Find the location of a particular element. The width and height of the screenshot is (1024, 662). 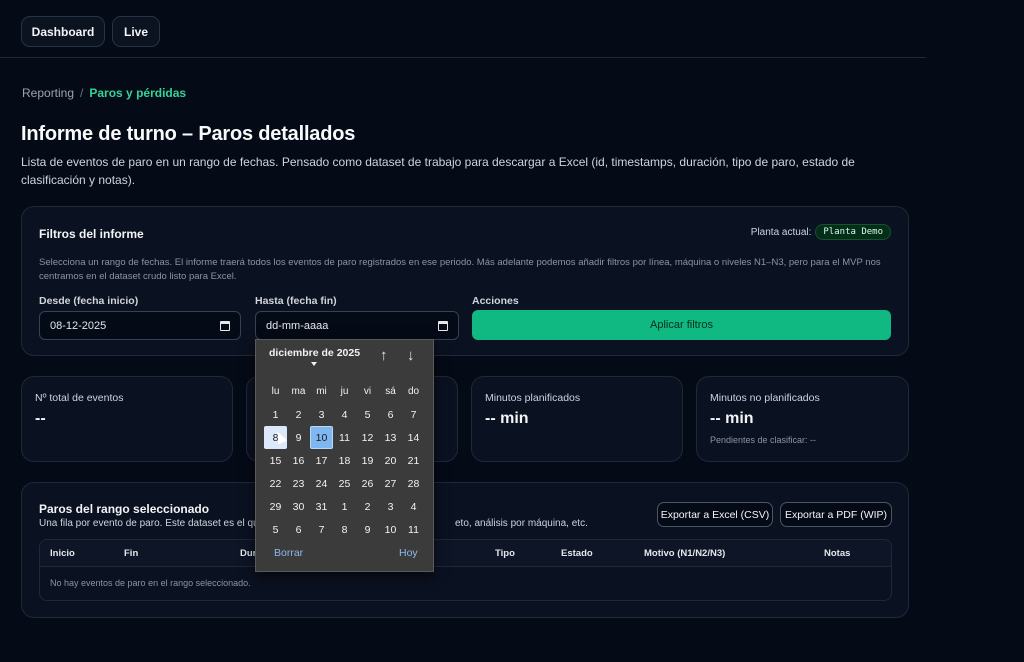

calendar-day-next-month: 2 is located at coordinates (367, 506).